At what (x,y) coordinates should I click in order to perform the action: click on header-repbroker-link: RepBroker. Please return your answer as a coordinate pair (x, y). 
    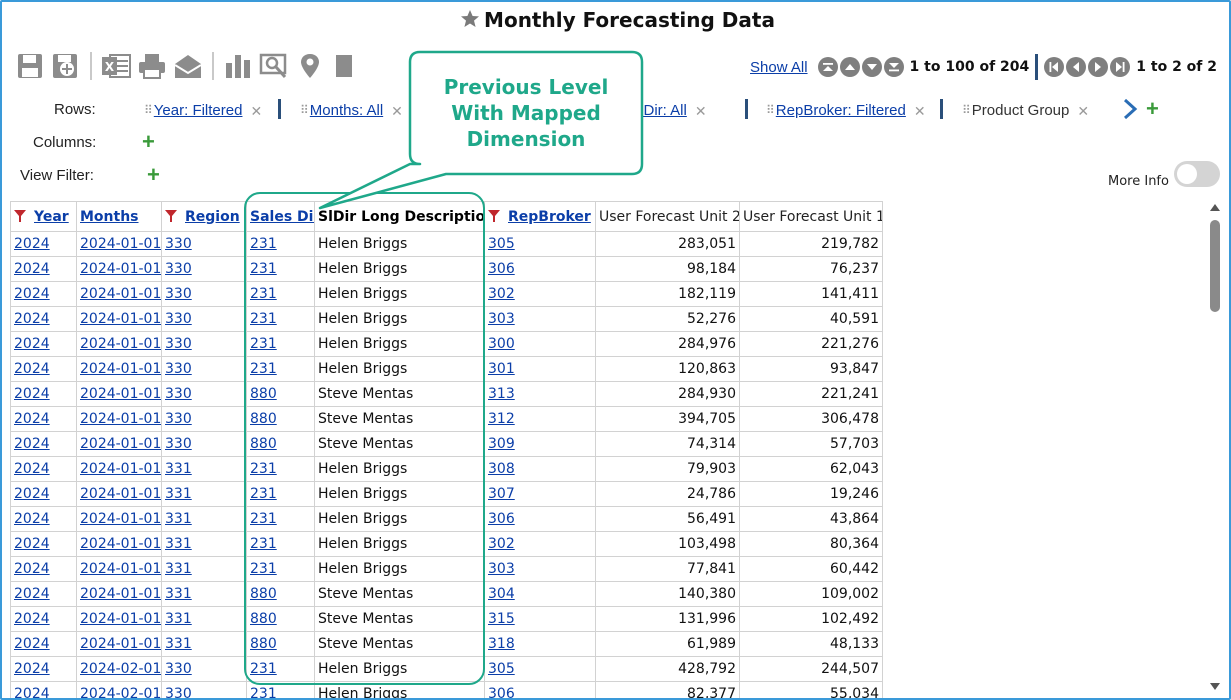
    Looking at the image, I should click on (549, 217).